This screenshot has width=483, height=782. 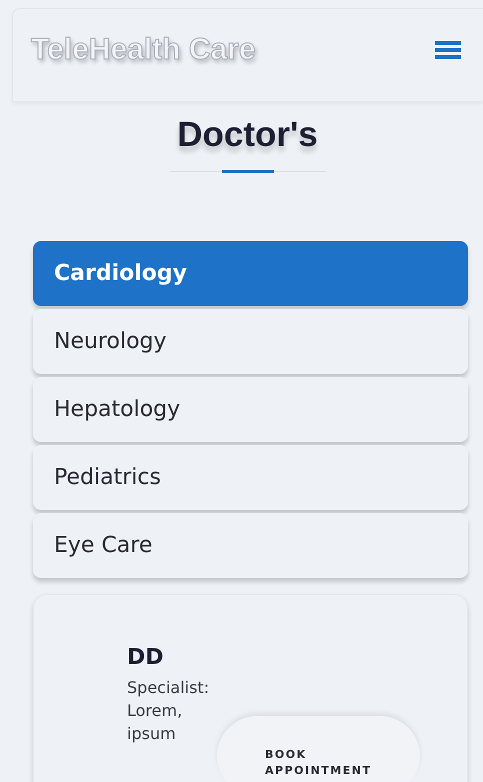 I want to click on page-title: Doctor's, so click(x=247, y=135).